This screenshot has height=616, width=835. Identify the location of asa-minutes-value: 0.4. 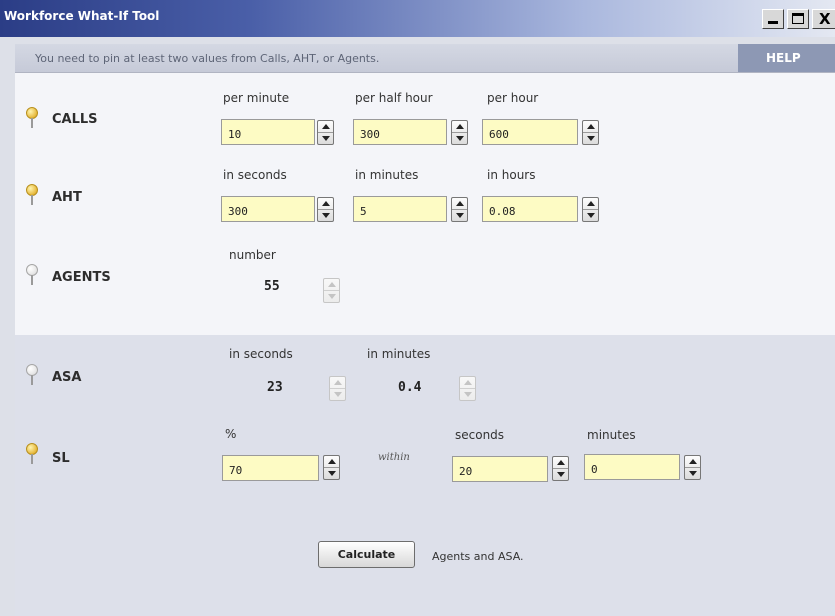
(410, 387).